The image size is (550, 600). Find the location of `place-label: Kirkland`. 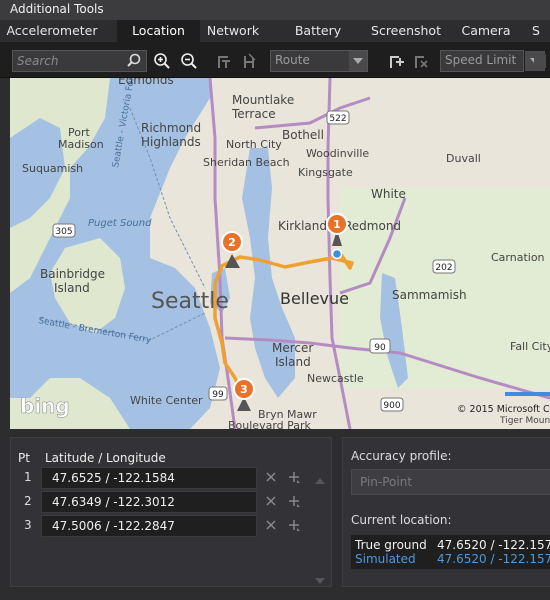

place-label: Kirkland is located at coordinates (302, 226).